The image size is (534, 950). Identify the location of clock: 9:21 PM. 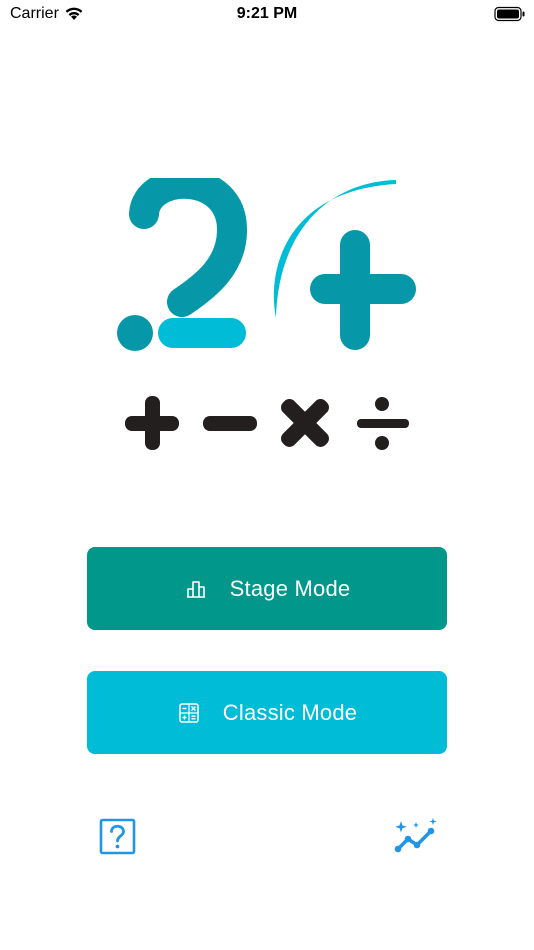
(267, 13).